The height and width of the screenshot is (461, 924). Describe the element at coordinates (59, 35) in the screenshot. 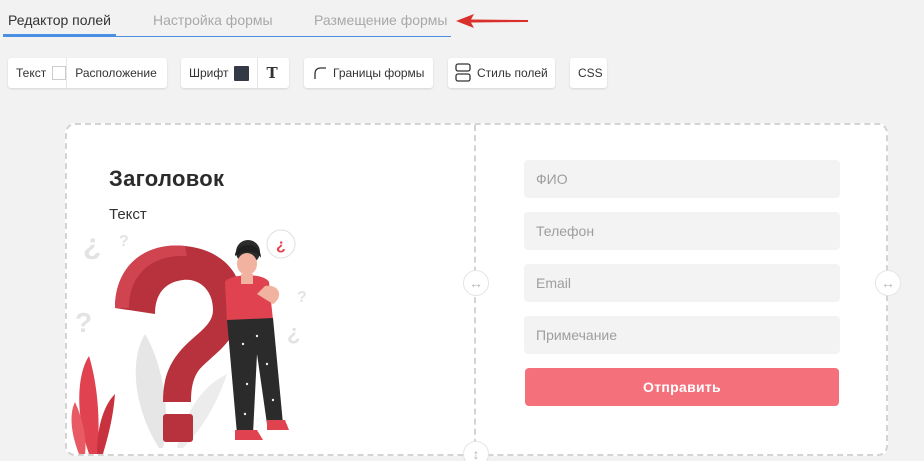

I see `tab-active-indicator` at that location.